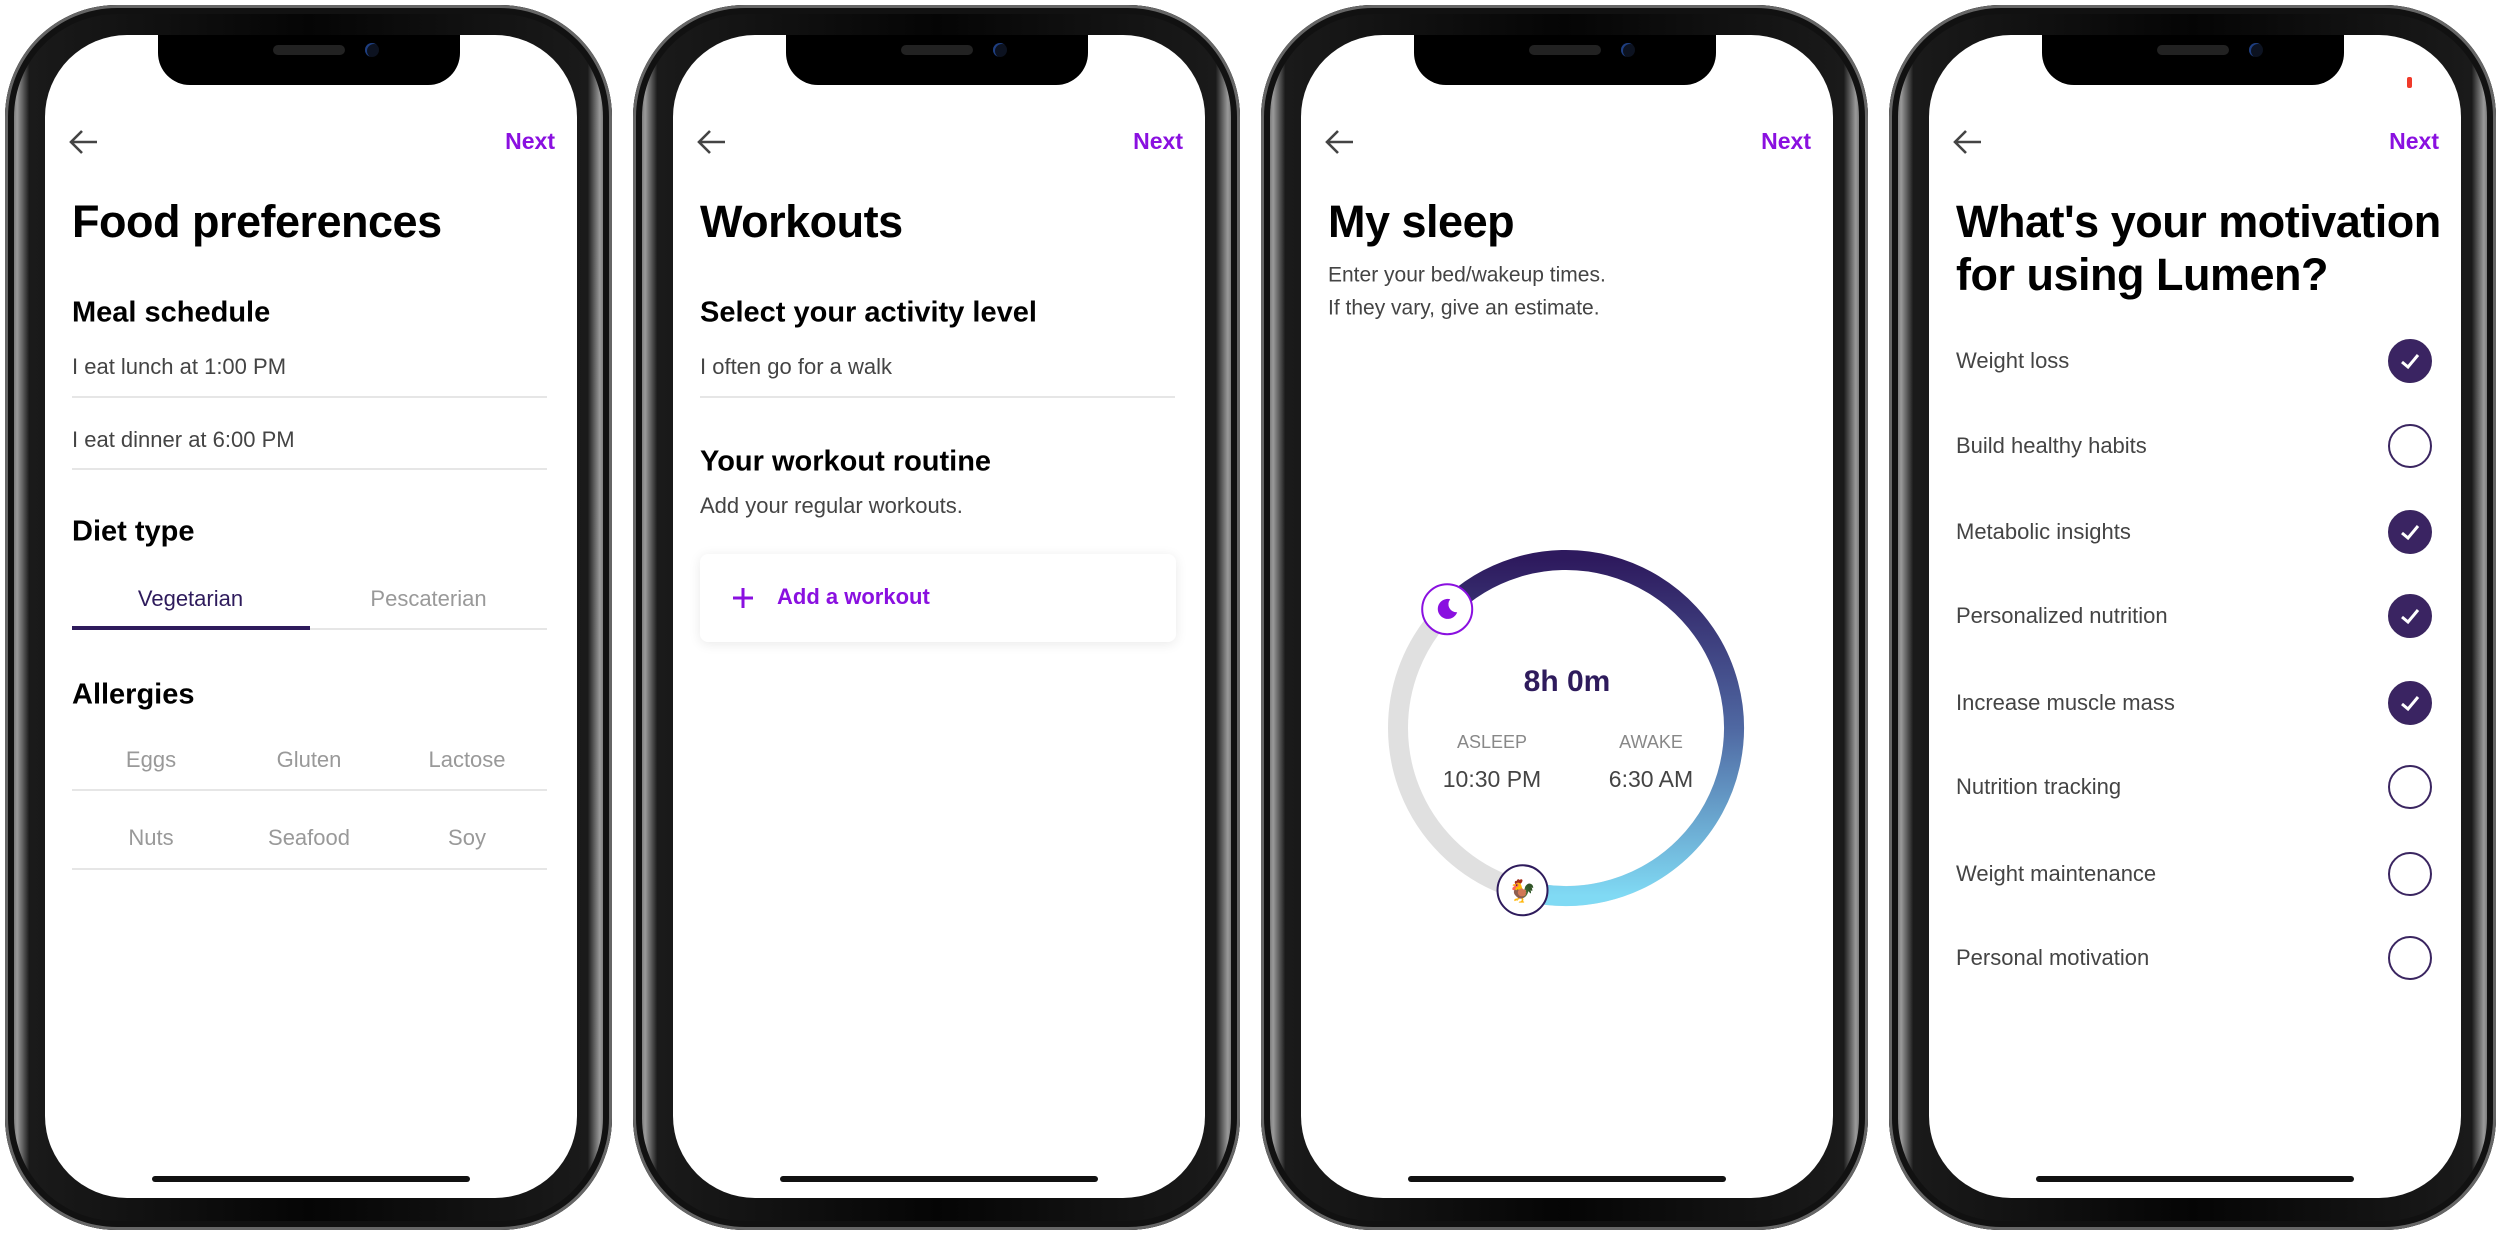 The width and height of the screenshot is (2504, 1234). I want to click on diet-type-heading: Diet type, so click(133, 531).